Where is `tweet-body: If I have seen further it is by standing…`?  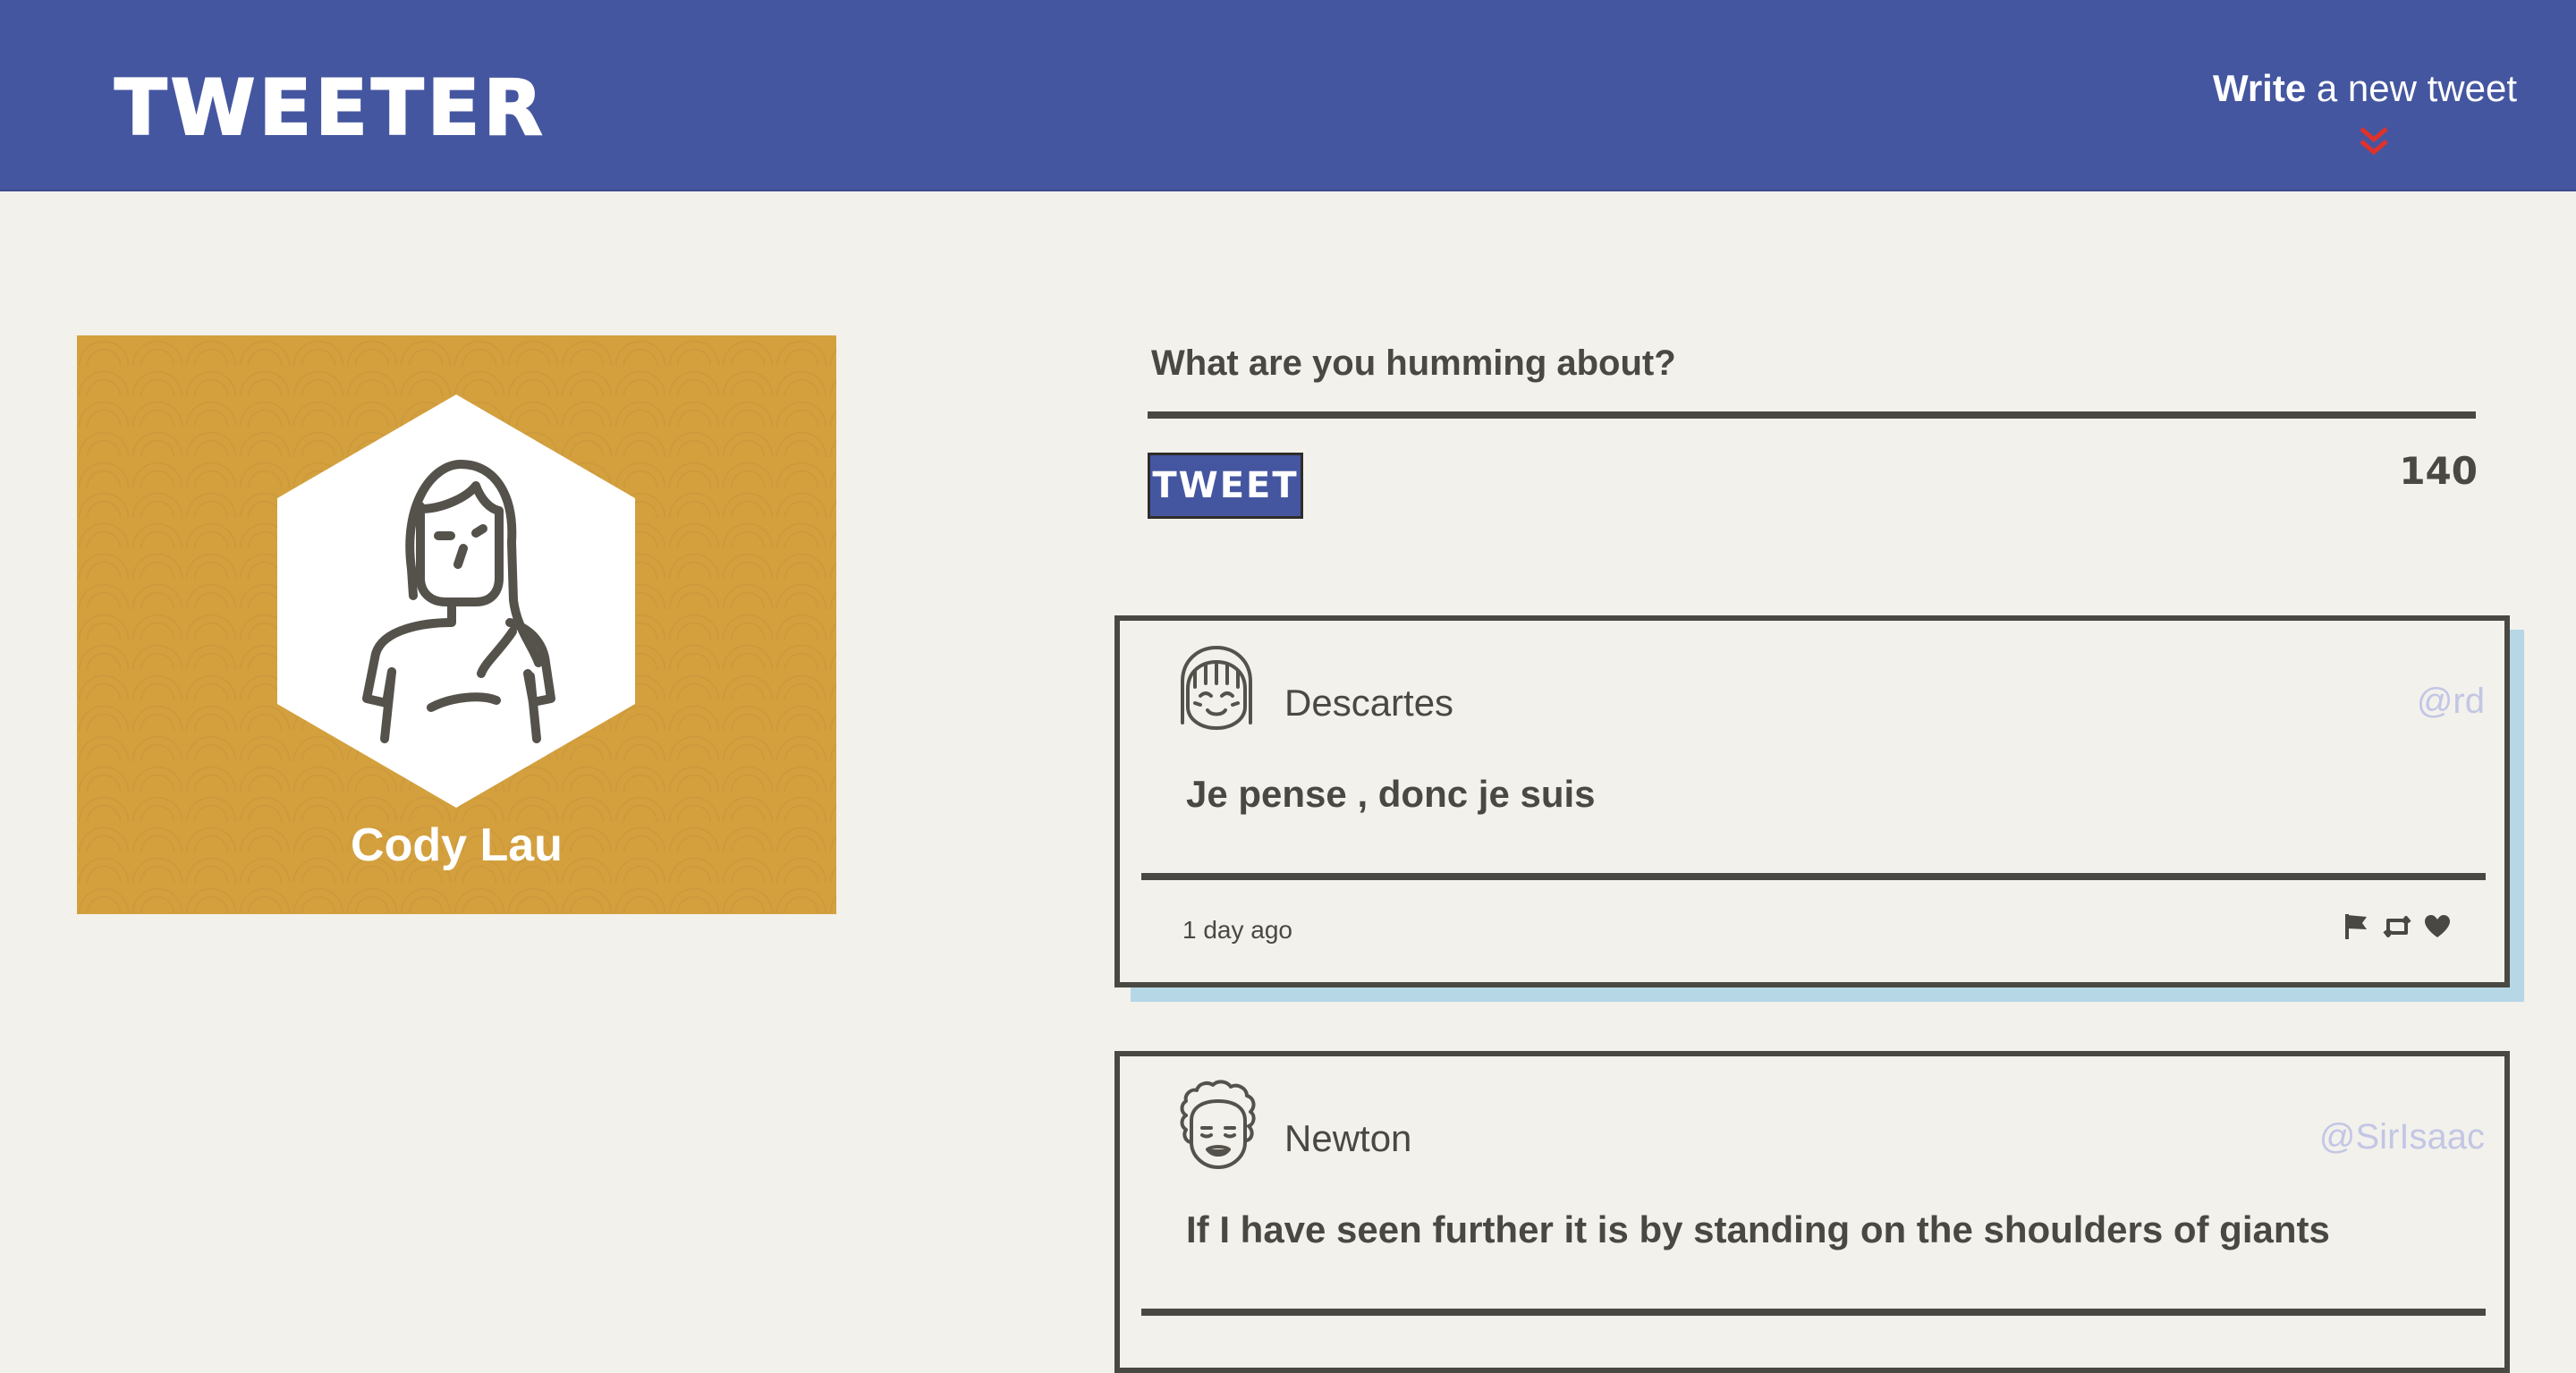 tweet-body: If I have seen further it is by standing… is located at coordinates (1758, 1229).